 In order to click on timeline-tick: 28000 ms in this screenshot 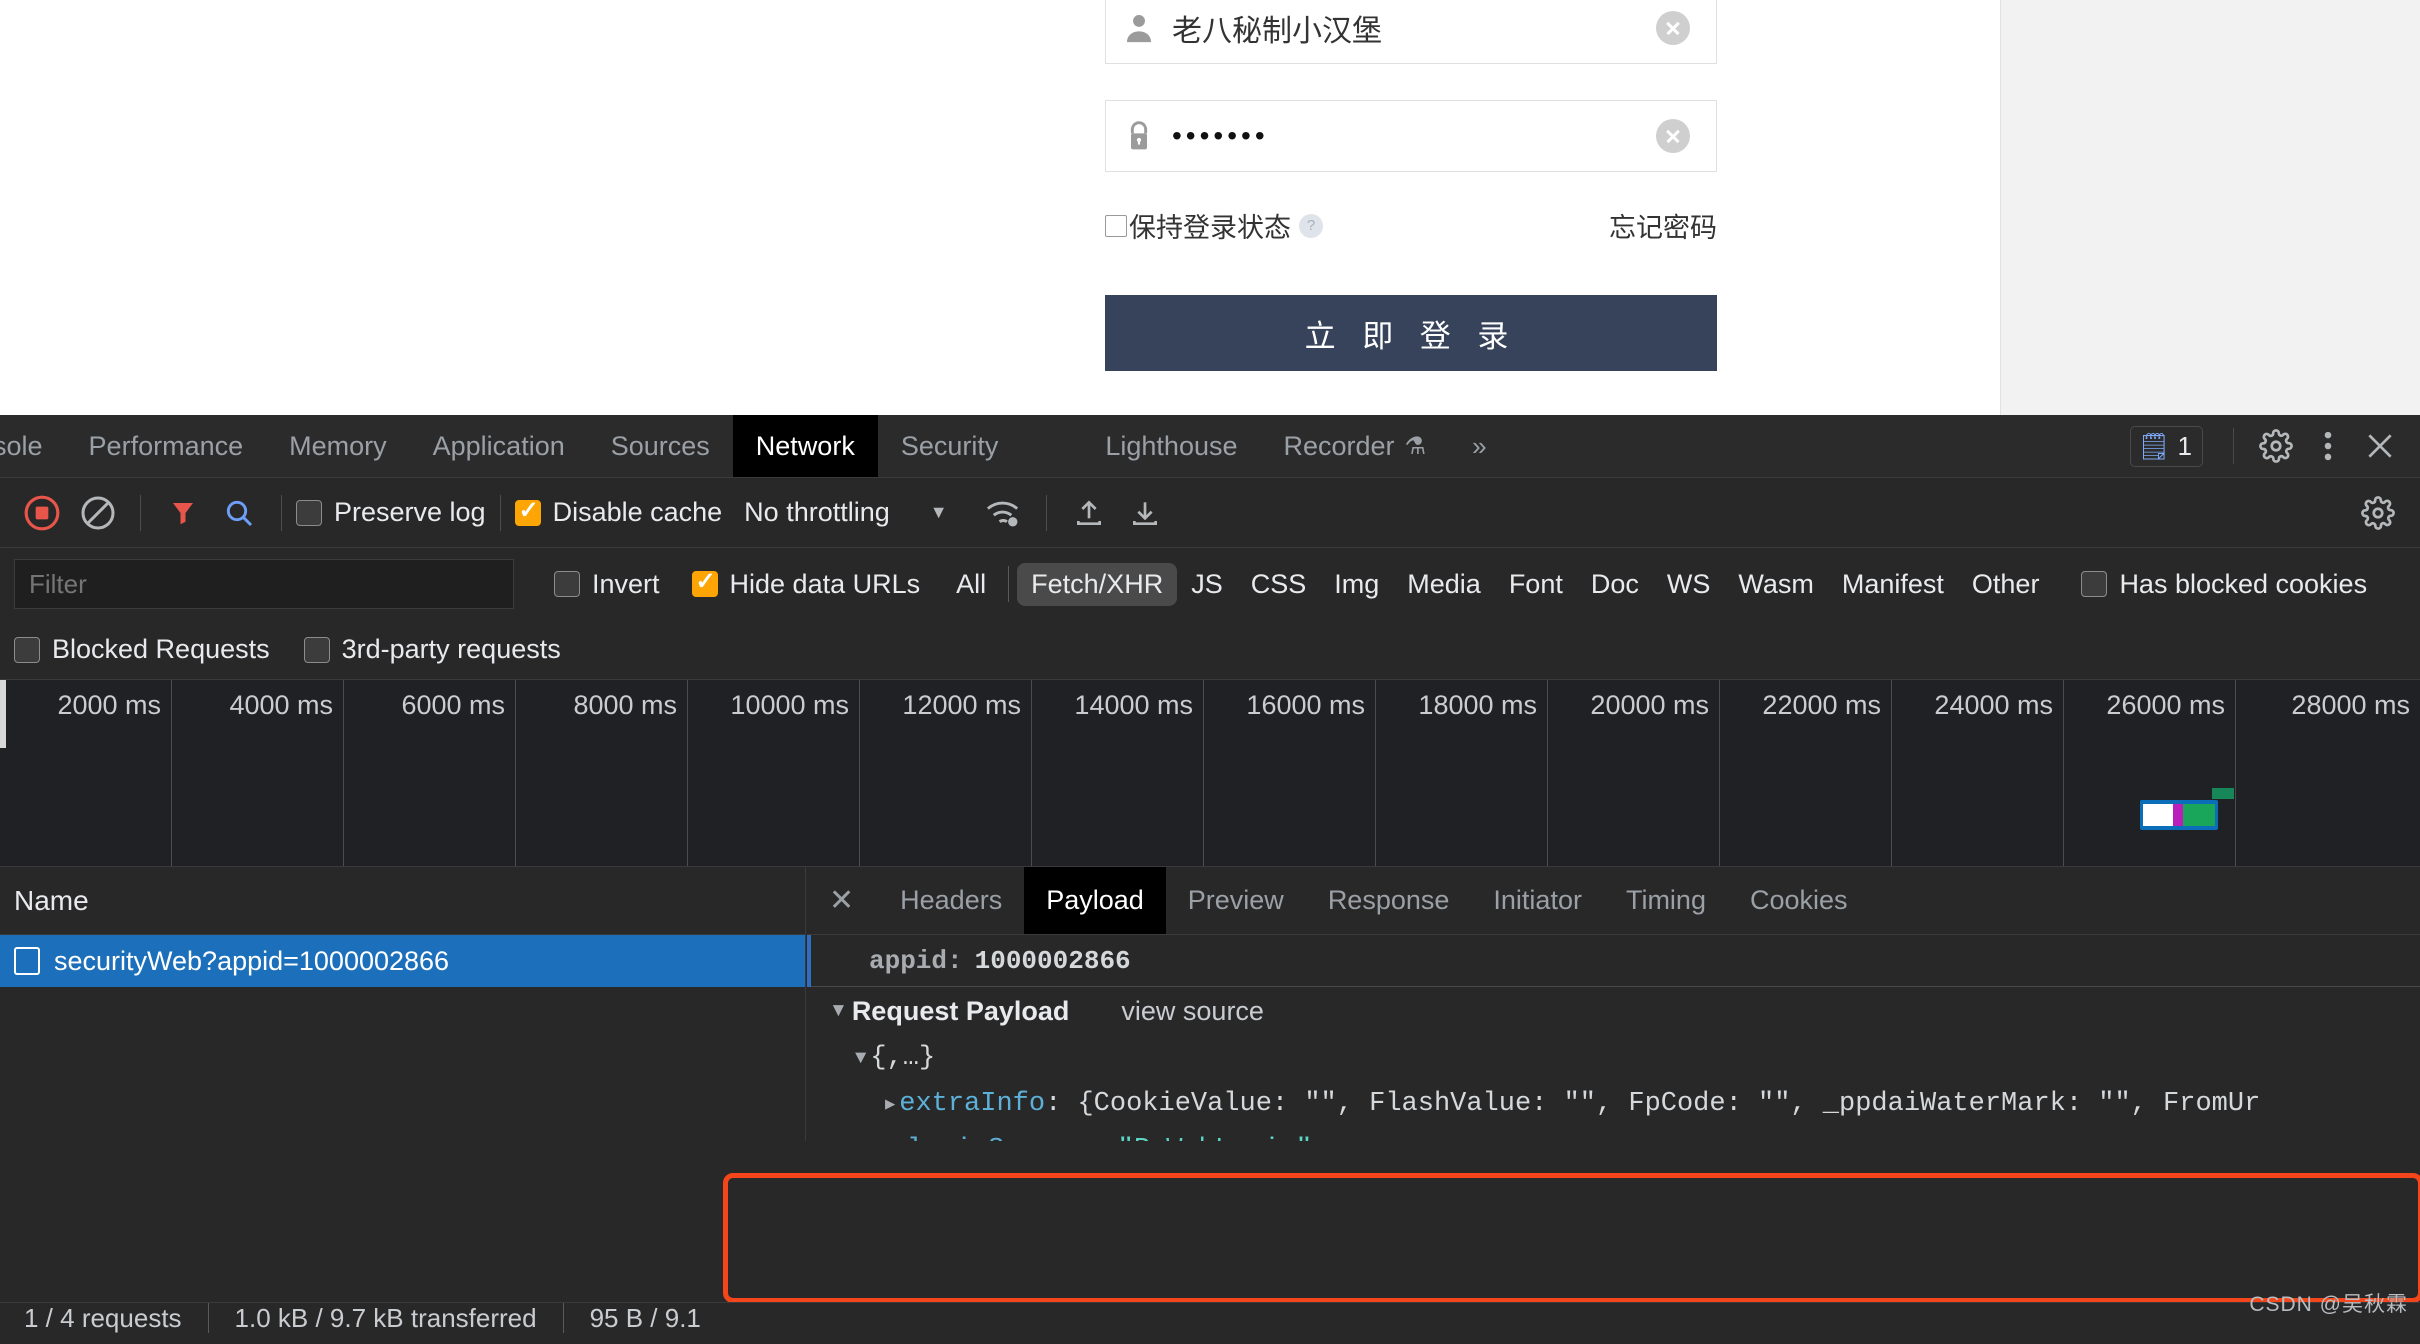, I will do `click(2350, 705)`.